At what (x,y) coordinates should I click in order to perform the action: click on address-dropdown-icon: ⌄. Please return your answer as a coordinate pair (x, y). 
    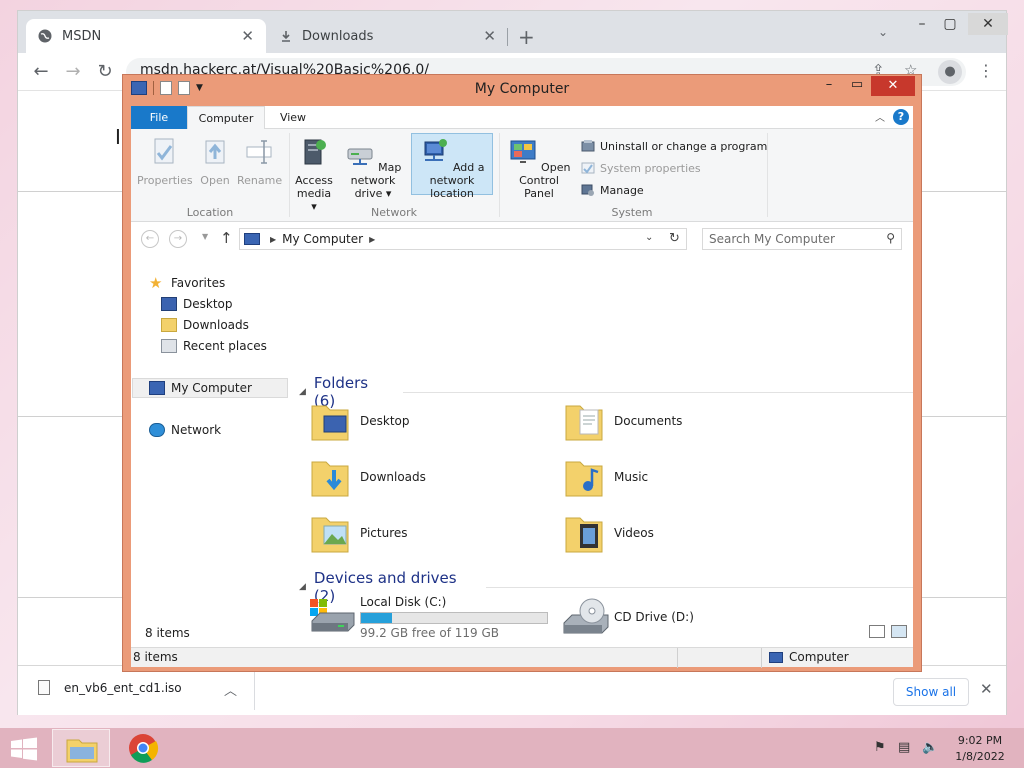
    Looking at the image, I should click on (649, 237).